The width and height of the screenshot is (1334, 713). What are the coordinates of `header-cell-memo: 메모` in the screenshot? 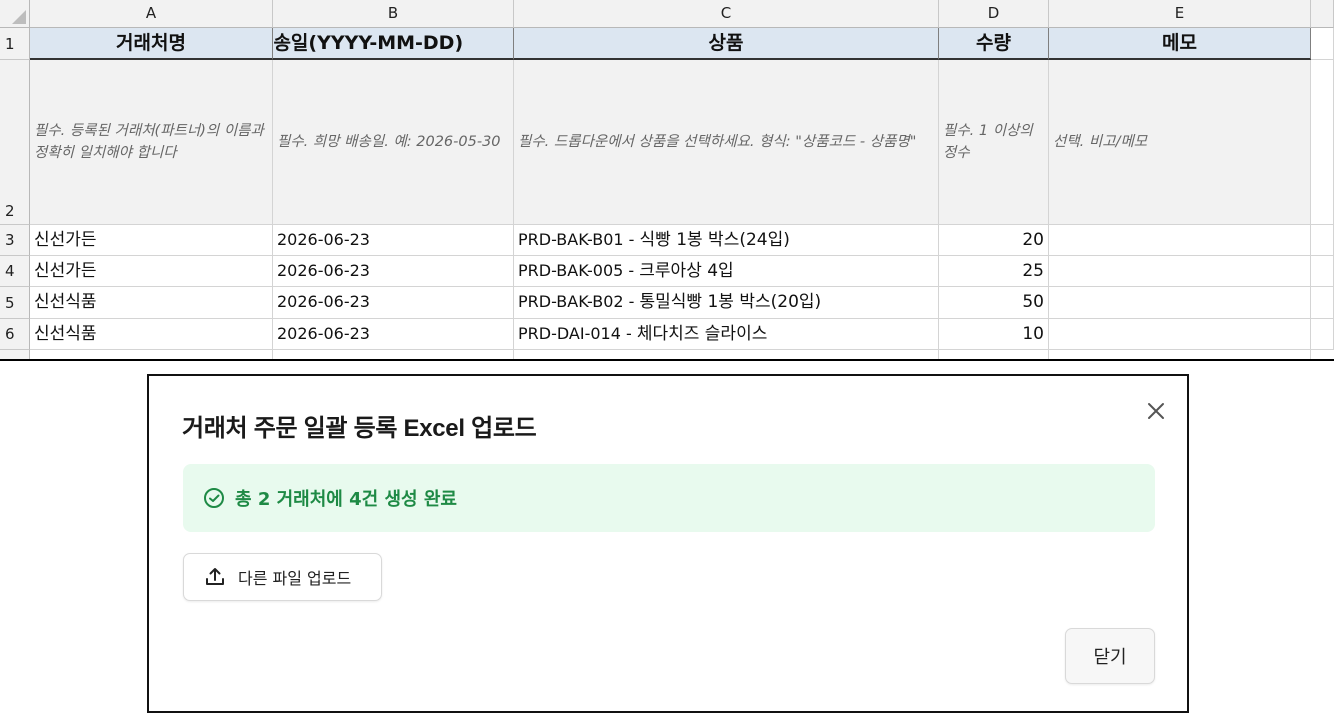 It's located at (1180, 44).